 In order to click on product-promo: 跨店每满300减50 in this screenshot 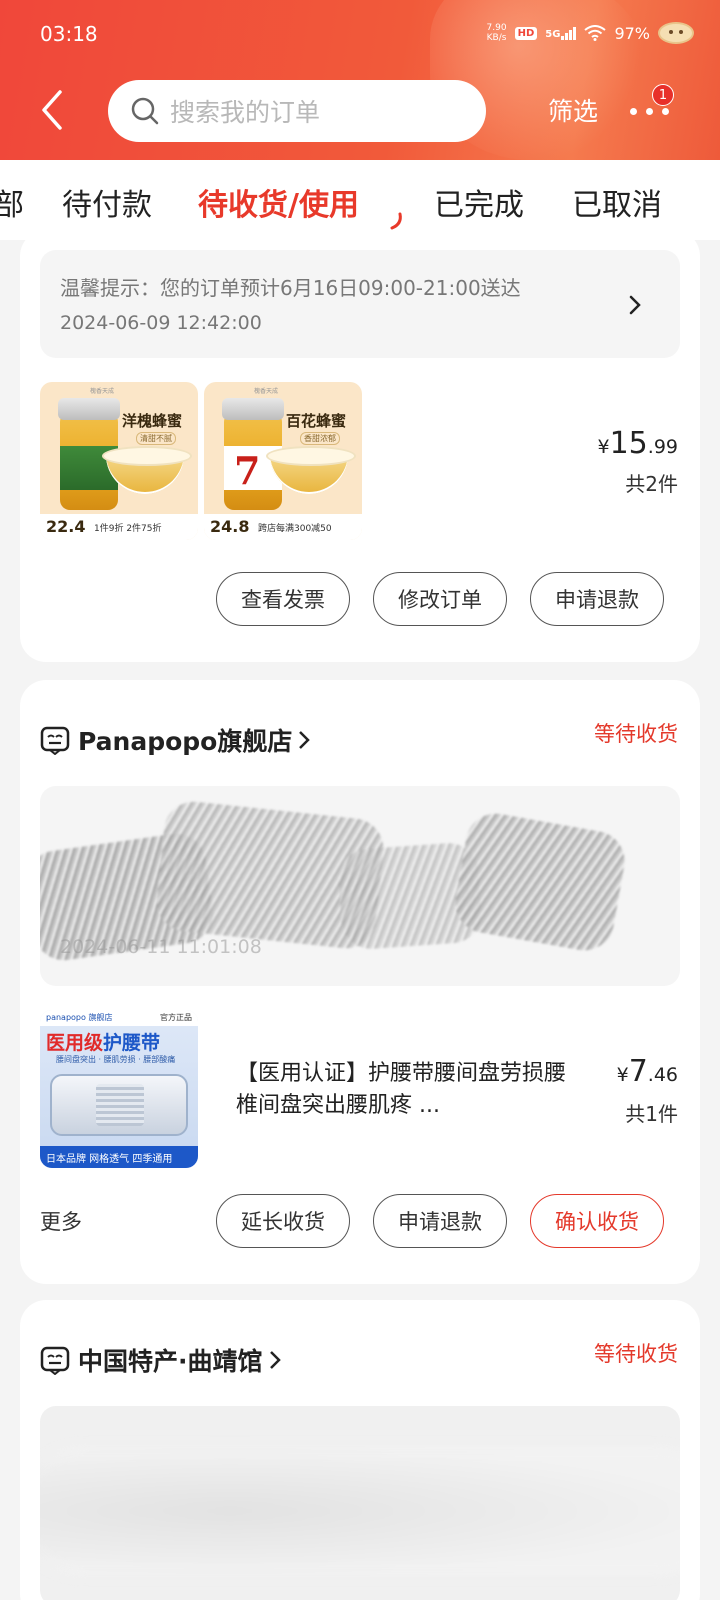, I will do `click(295, 529)`.